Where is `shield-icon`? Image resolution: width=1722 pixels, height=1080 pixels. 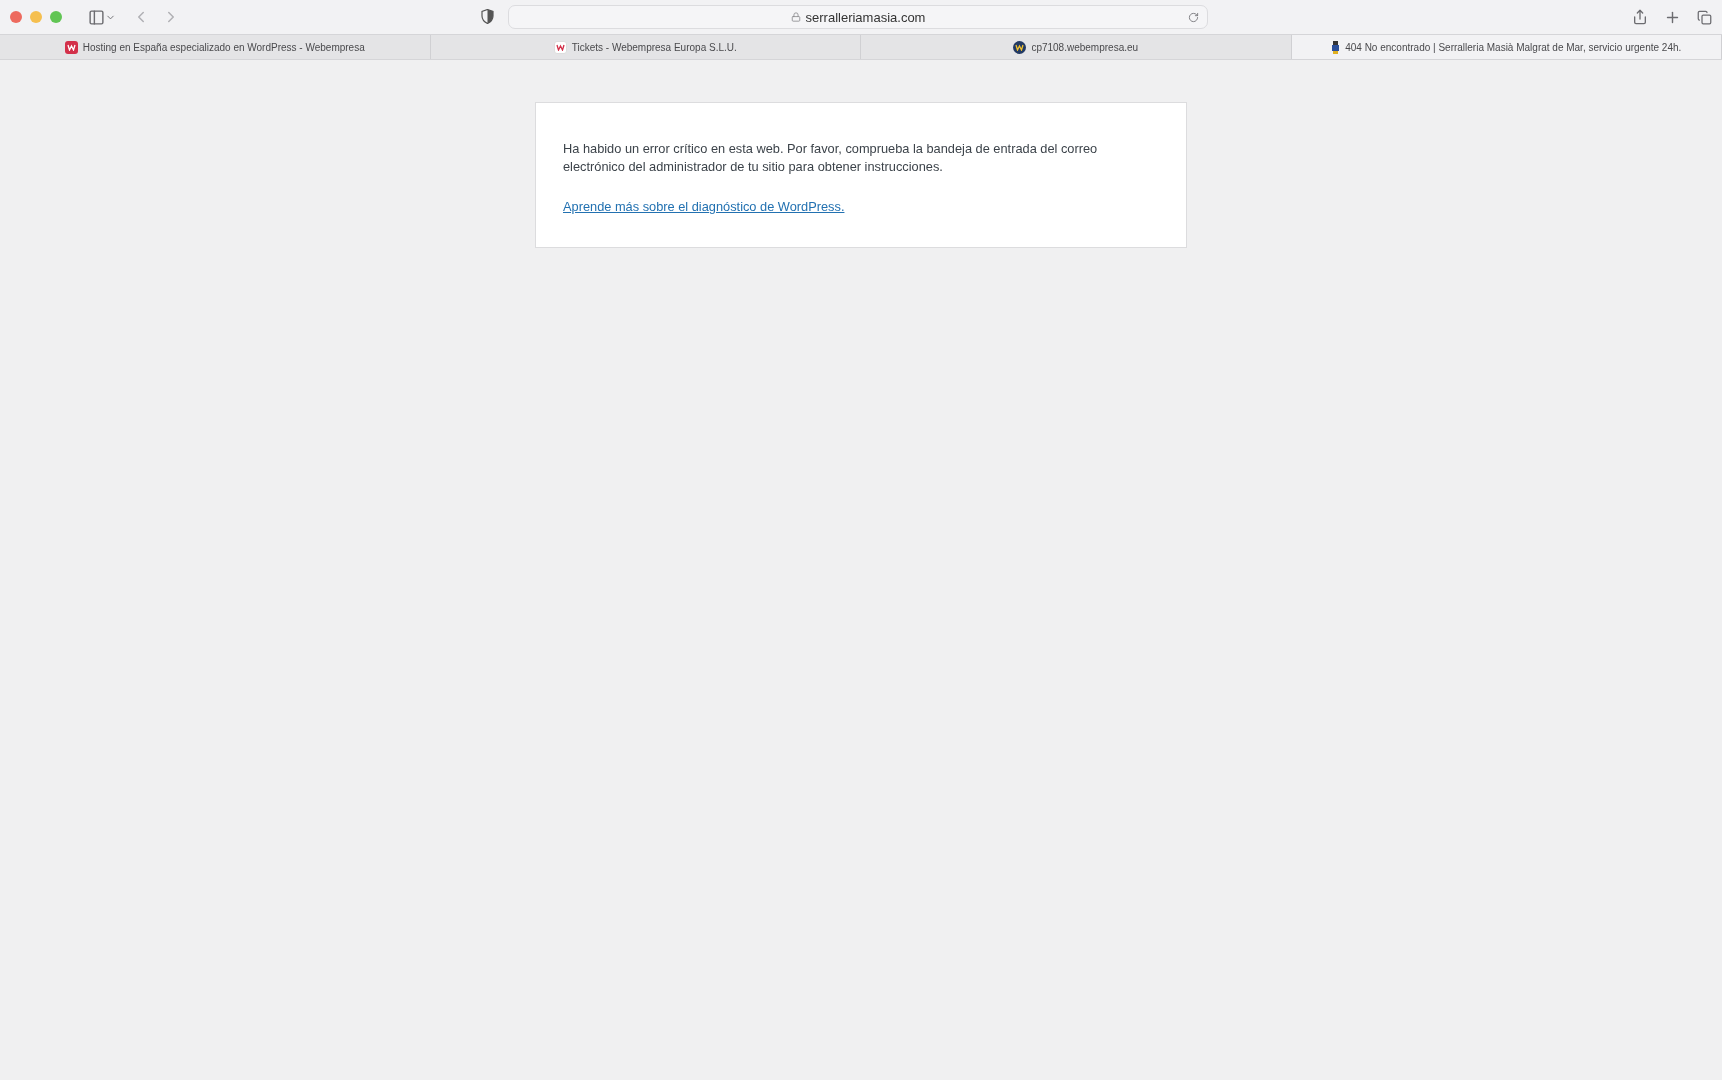 shield-icon is located at coordinates (487, 16).